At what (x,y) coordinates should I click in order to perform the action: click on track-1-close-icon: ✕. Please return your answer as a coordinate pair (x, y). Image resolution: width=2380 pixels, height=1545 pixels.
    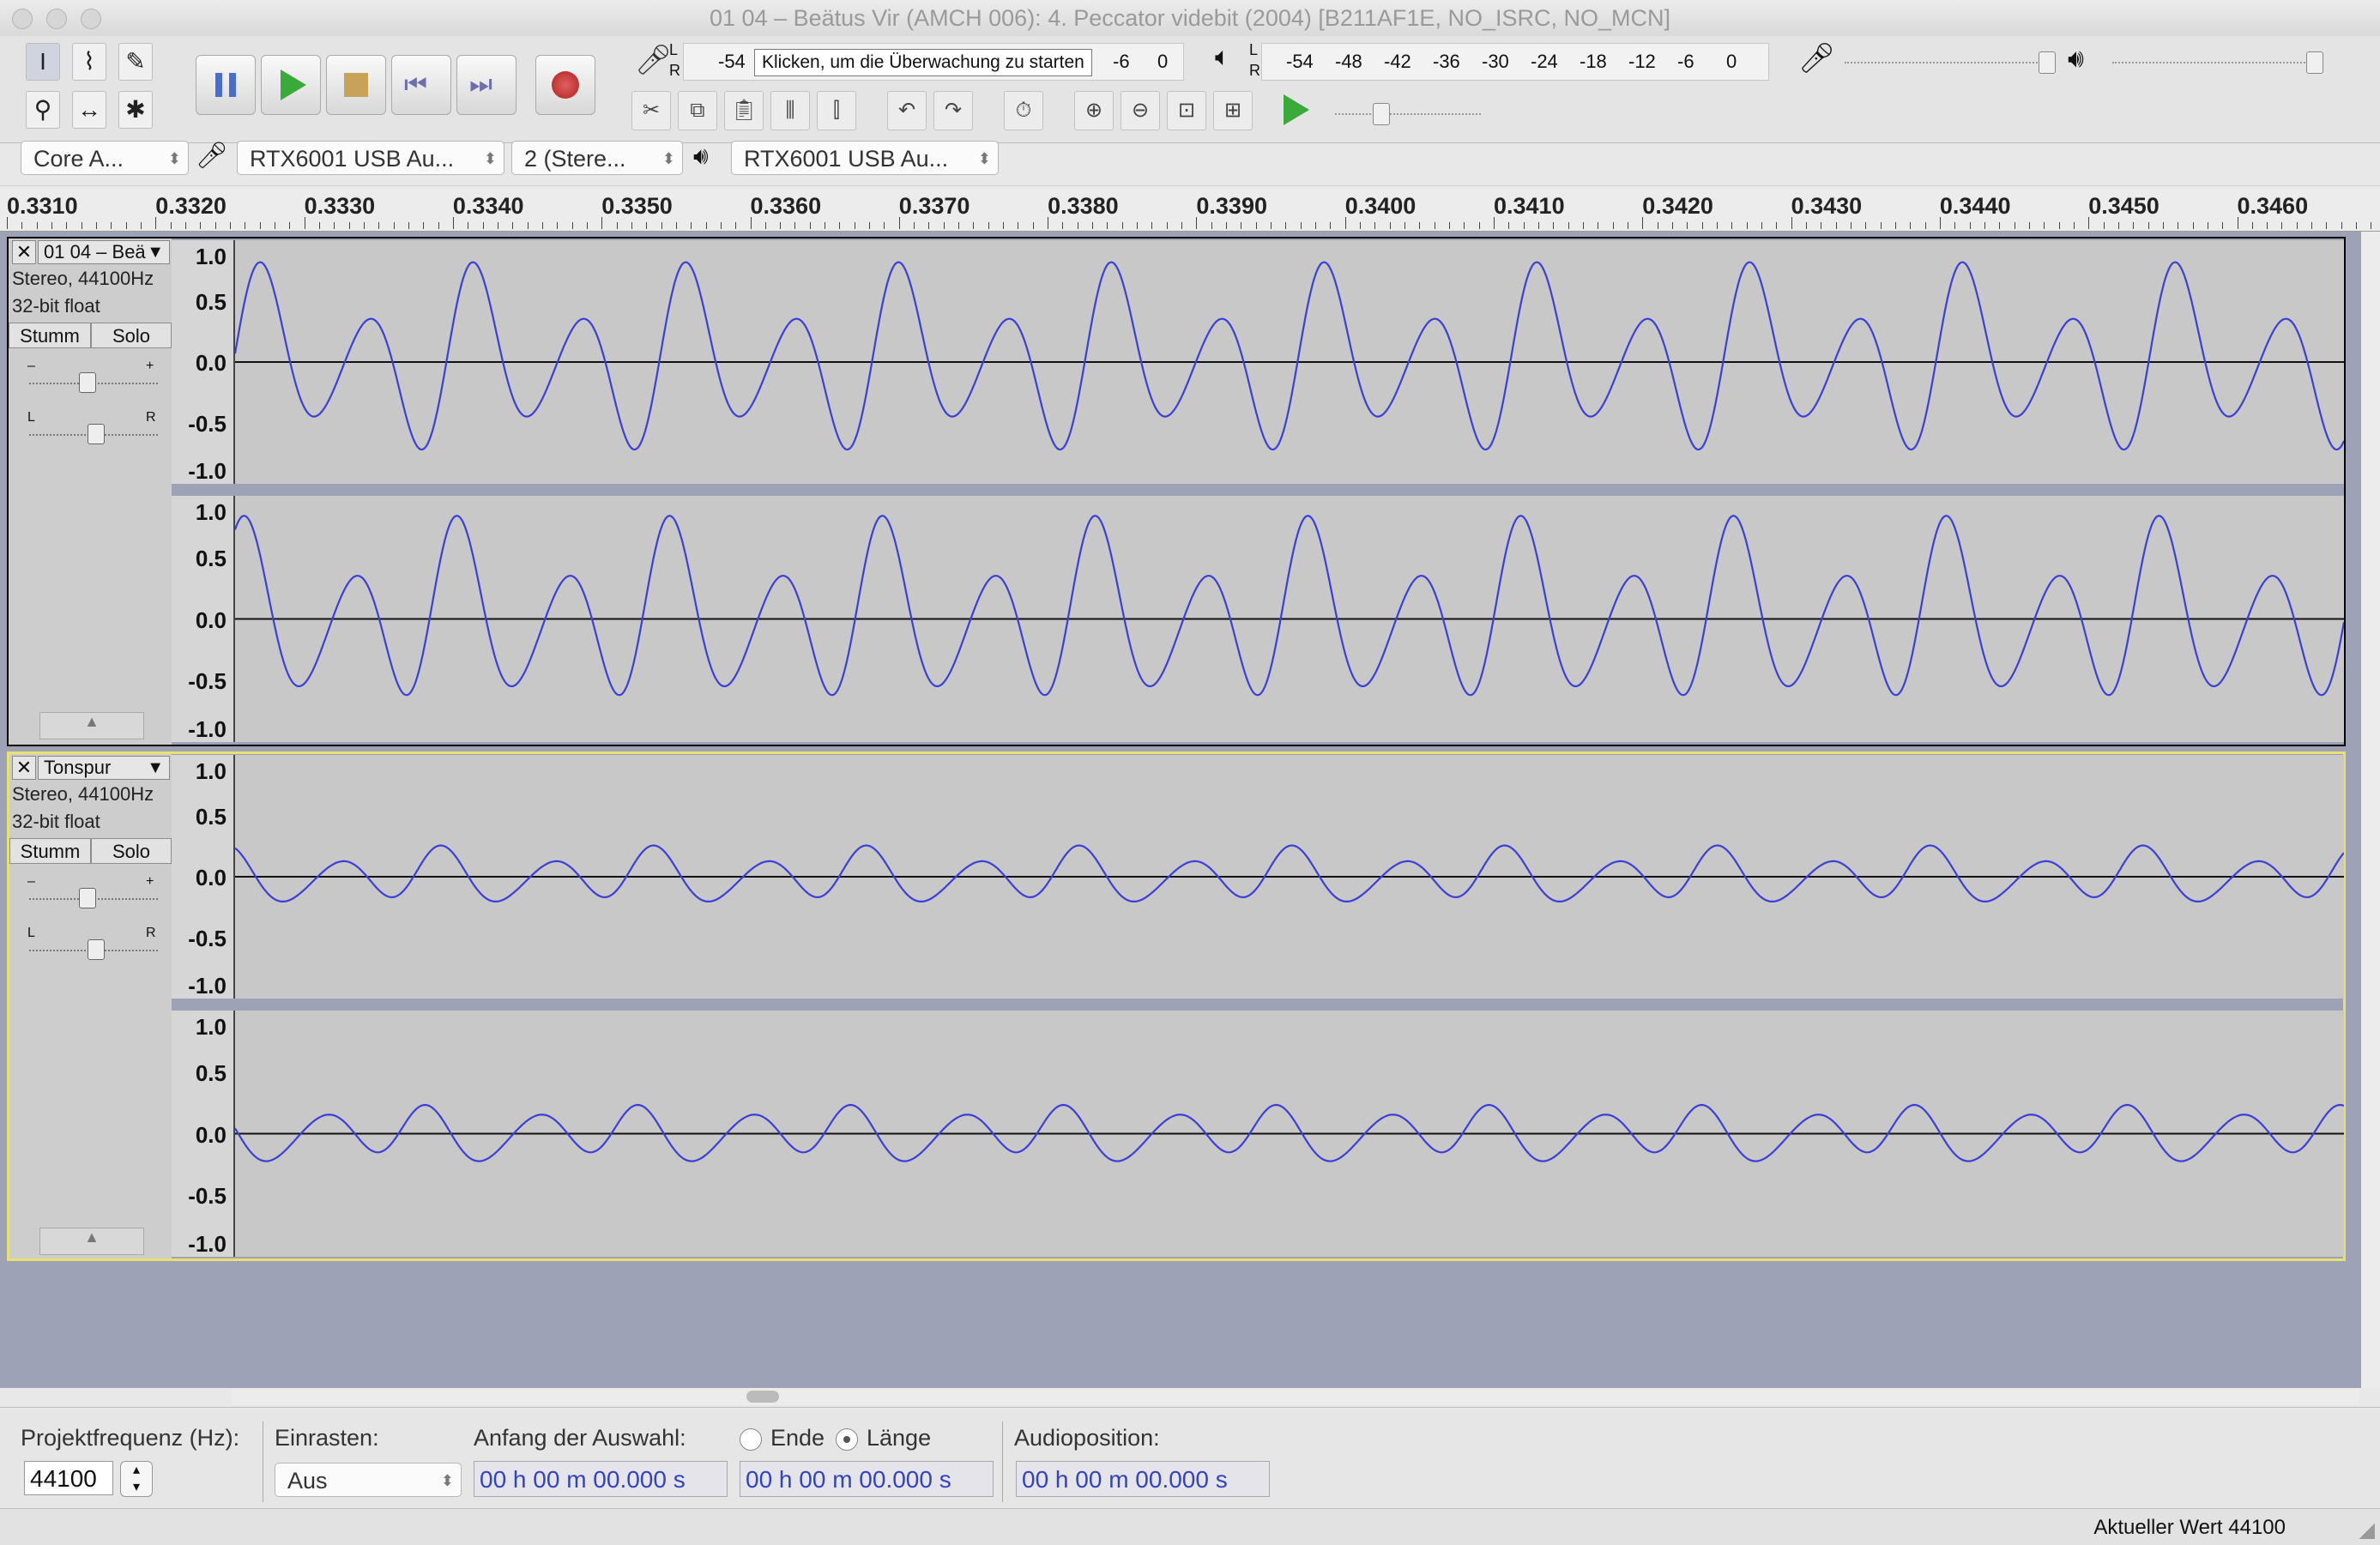
    Looking at the image, I should click on (24, 252).